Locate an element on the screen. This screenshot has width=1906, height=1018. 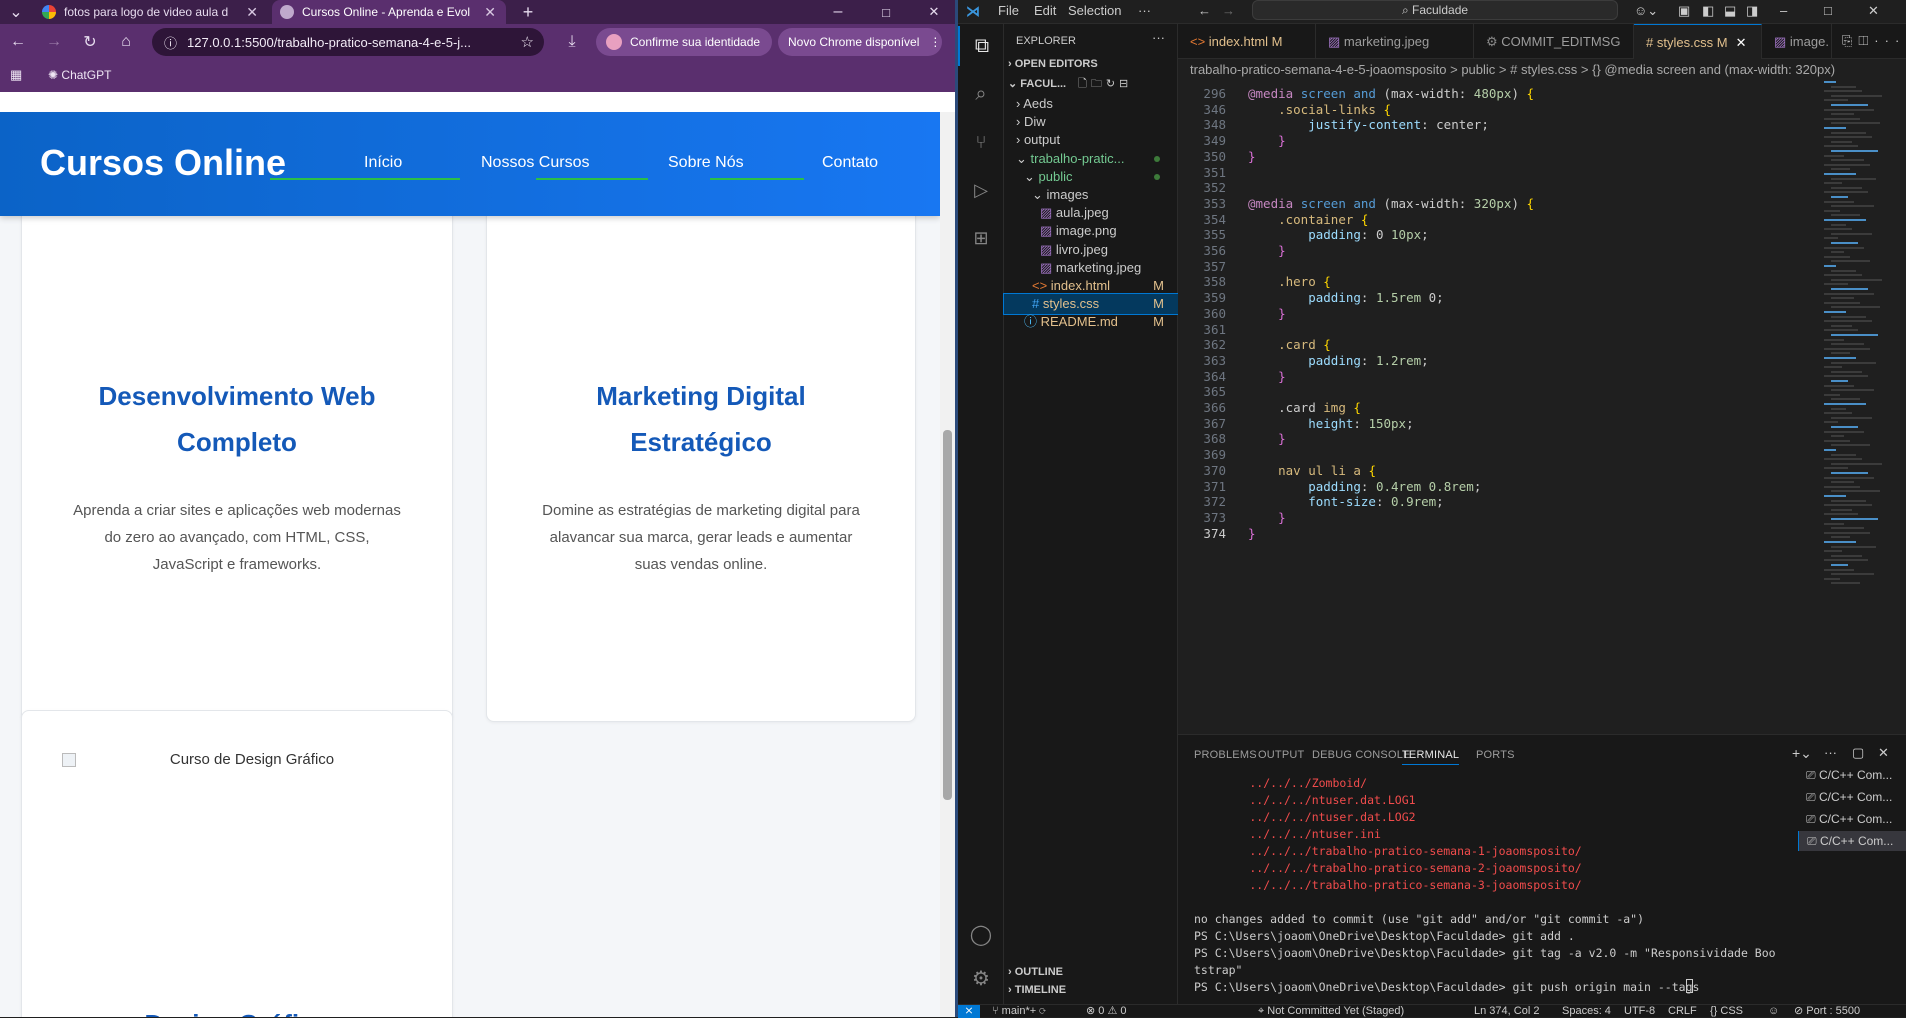
panel-more-icon: ··· is located at coordinates (1830, 752).